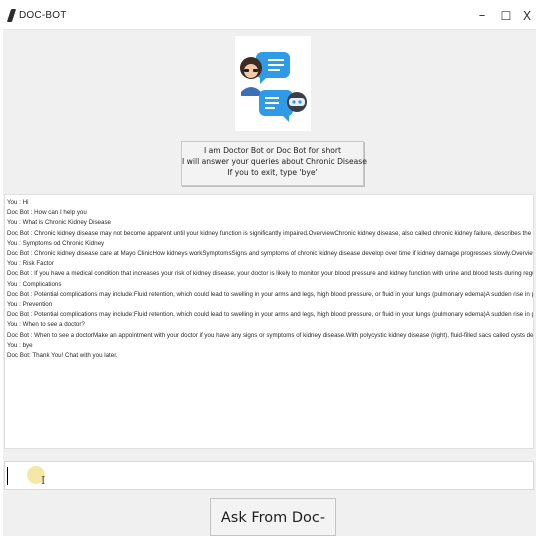  Describe the element at coordinates (59, 223) in the screenshot. I see `user-message: You : What is Chronic Kidney Disease` at that location.